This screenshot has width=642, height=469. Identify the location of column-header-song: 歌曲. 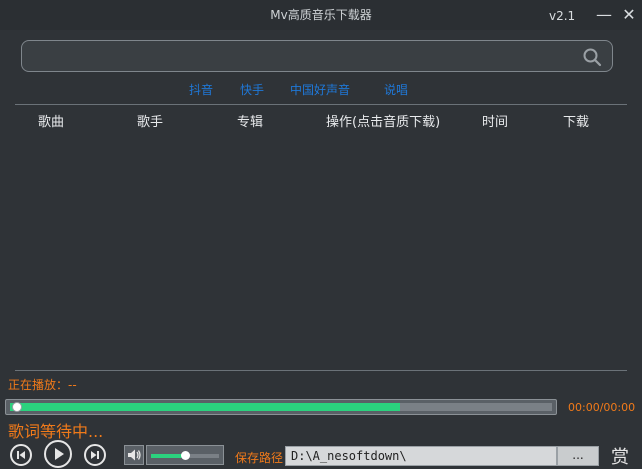
(51, 122).